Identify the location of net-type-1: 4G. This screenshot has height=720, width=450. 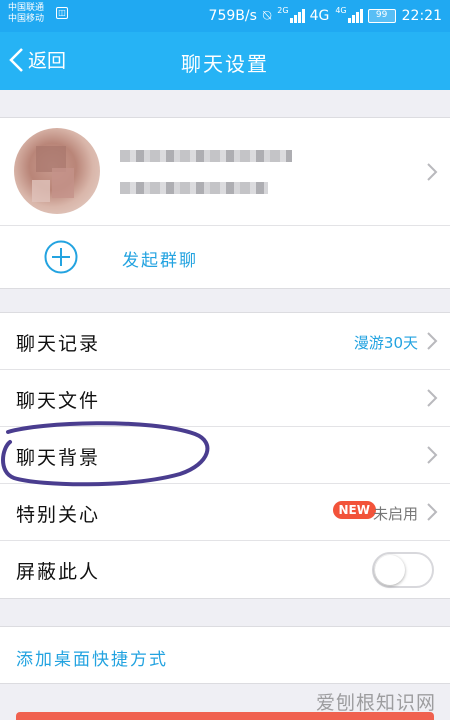
(319, 16).